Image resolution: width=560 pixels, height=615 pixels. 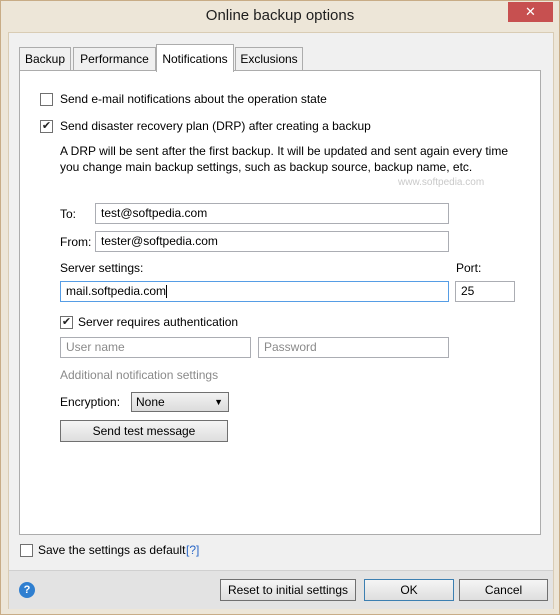 What do you see at coordinates (272, 241) in the screenshot?
I see `from-field: tester@softpedia.com` at bounding box center [272, 241].